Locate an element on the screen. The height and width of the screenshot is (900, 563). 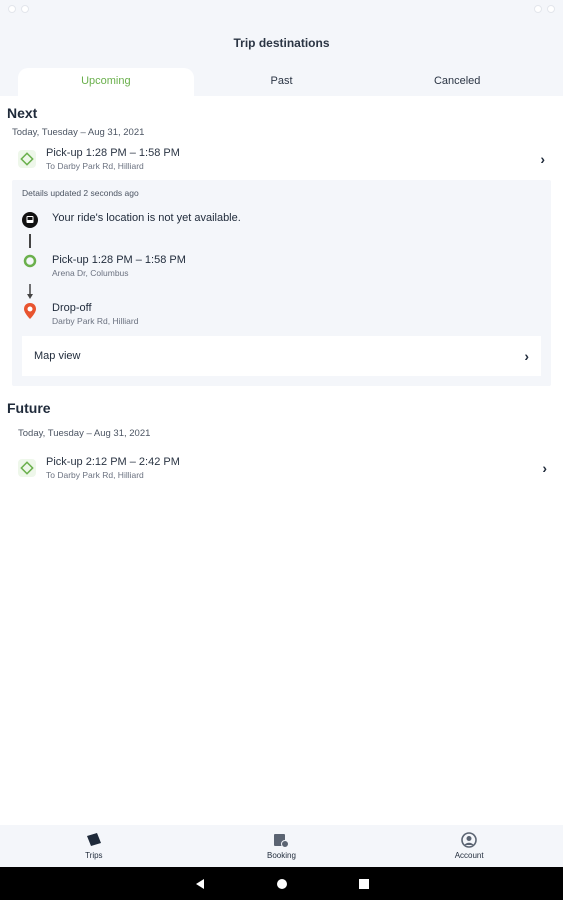
bus-icon is located at coordinates (30, 220).